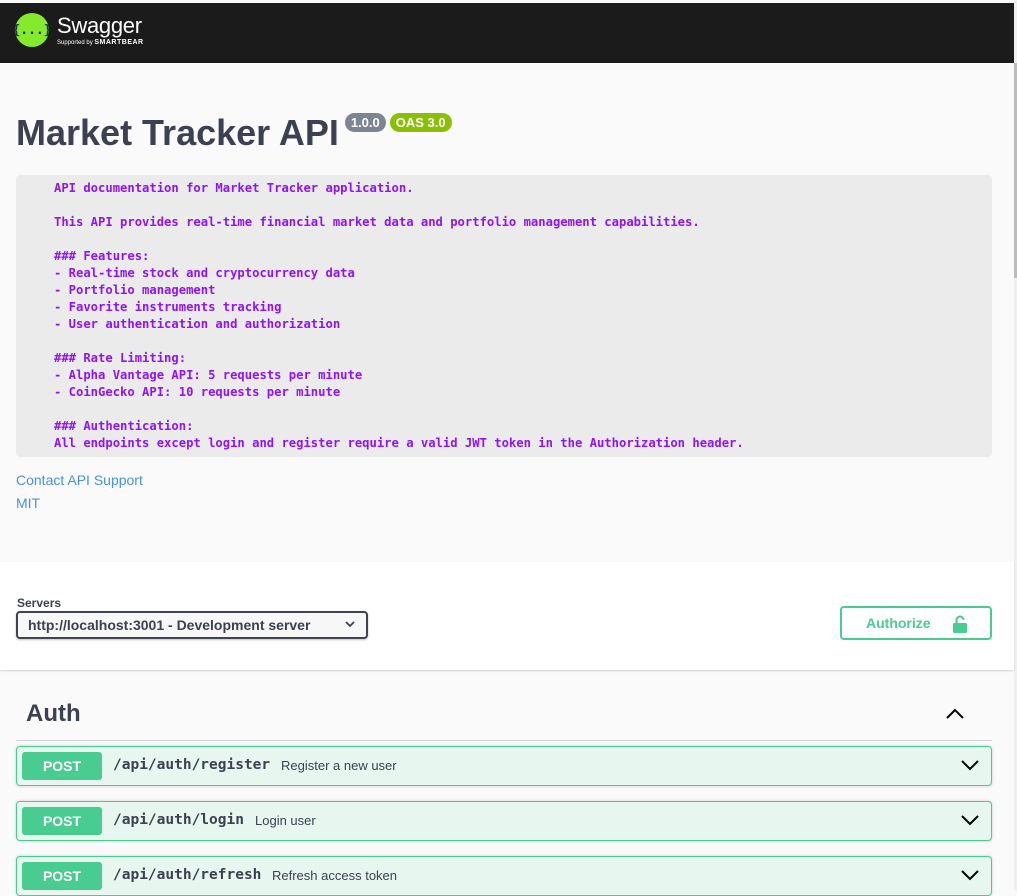 Image resolution: width=1017 pixels, height=896 pixels. I want to click on version-badge: 1.0.0, so click(365, 122).